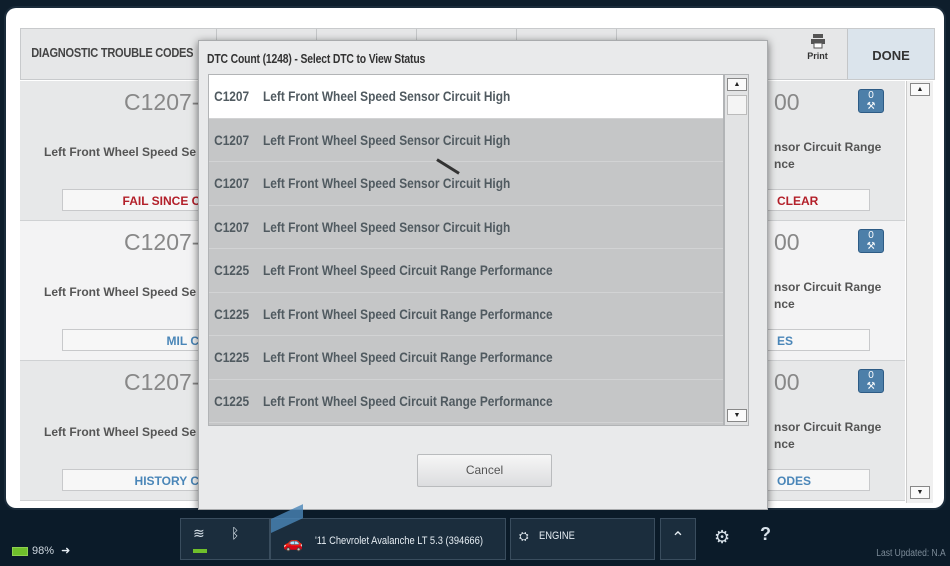  What do you see at coordinates (20, 551) in the screenshot?
I see `battery-icon` at bounding box center [20, 551].